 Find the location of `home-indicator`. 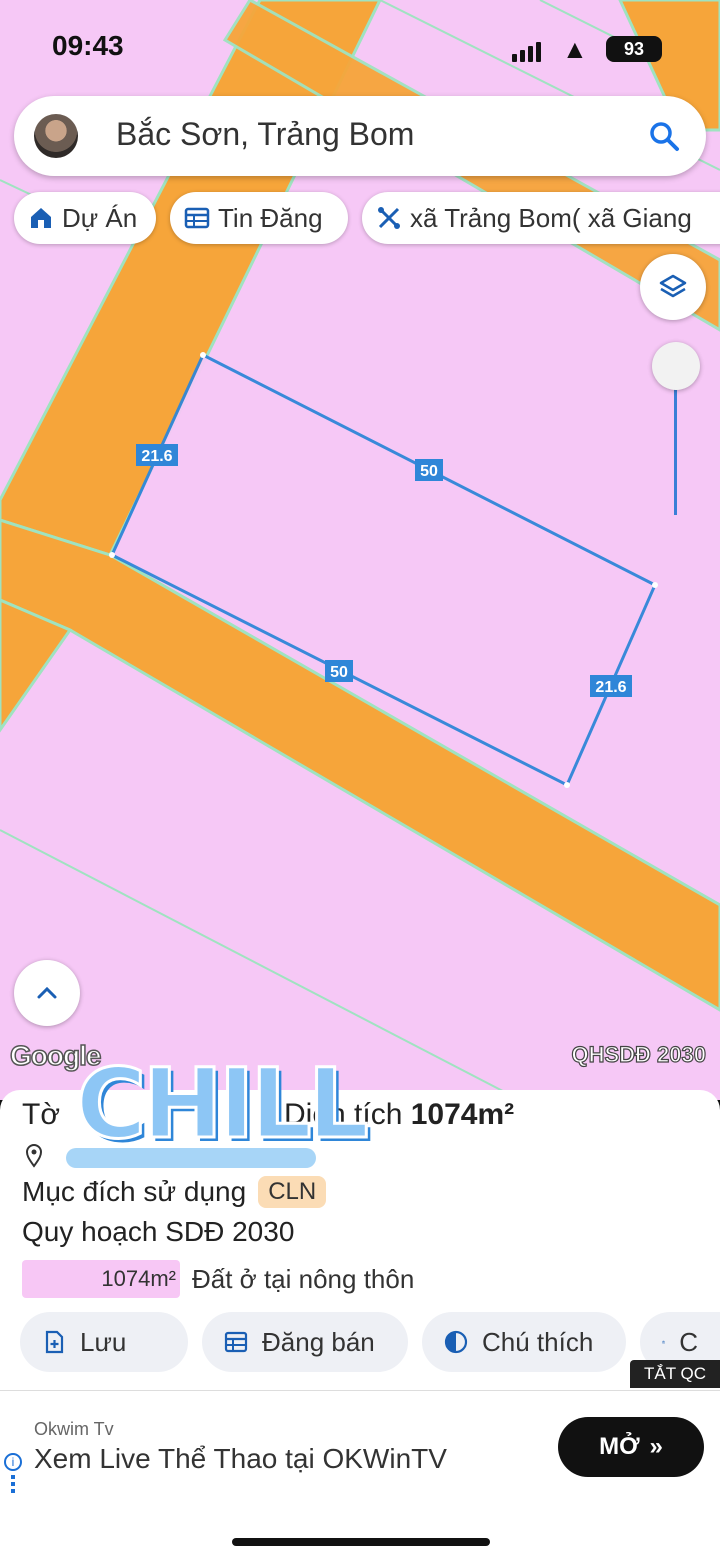

home-indicator is located at coordinates (361, 1542).